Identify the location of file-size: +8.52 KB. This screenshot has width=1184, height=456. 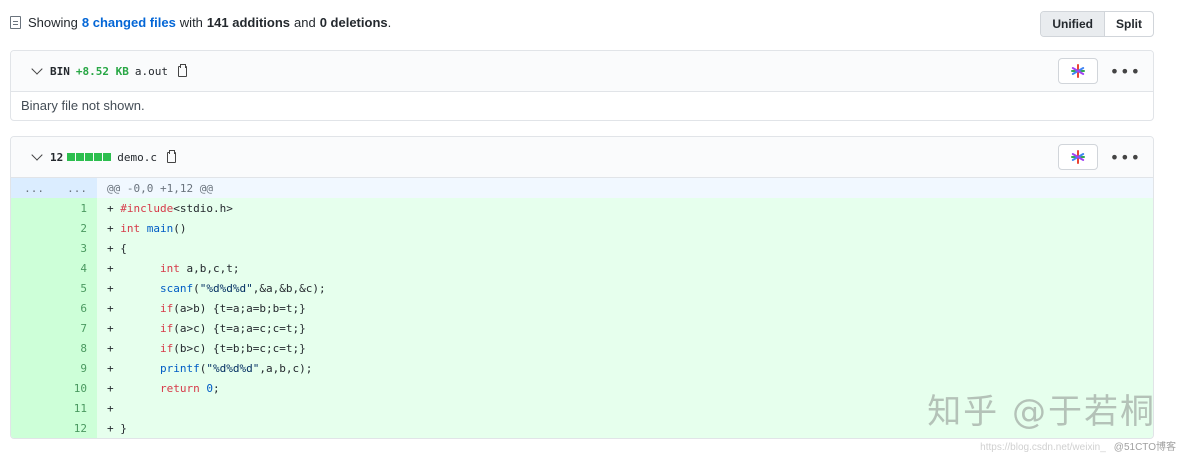
(102, 71).